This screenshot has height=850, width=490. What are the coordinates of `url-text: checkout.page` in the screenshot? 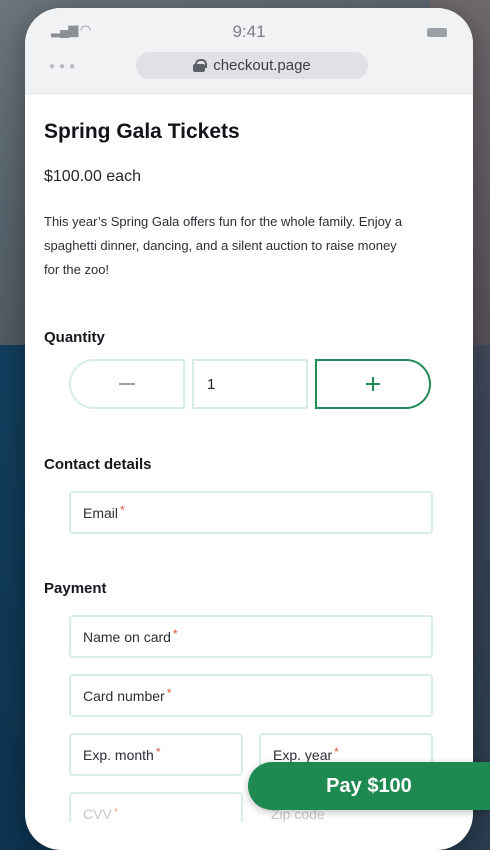 It's located at (262, 65).